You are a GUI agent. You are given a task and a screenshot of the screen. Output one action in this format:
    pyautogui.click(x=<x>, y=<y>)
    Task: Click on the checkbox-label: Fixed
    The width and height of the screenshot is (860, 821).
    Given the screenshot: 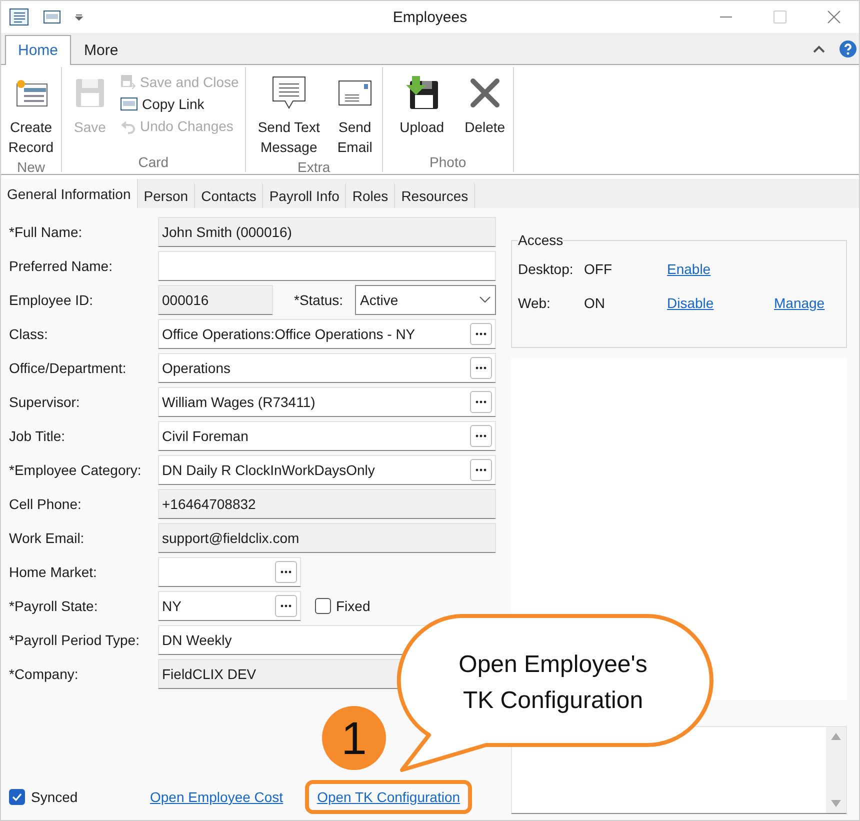 What is the action you would take?
    pyautogui.click(x=353, y=606)
    